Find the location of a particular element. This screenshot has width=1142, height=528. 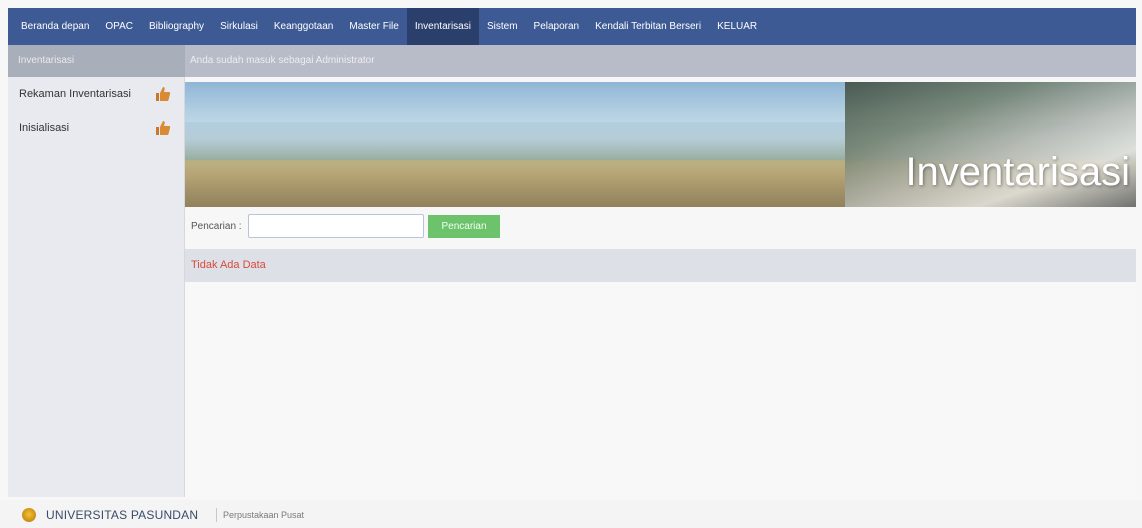

sidebar: Rekaman Inventarisasi Inisialisasi is located at coordinates (96, 287).